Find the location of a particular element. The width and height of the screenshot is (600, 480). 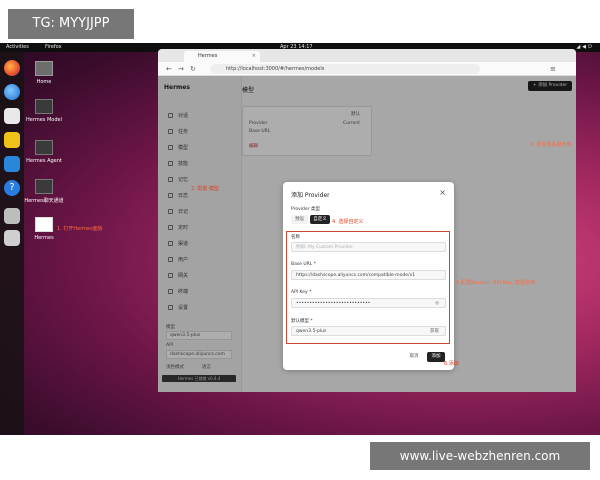

desktop-item-hermes-agent: Hermes Agent is located at coordinates (44, 152).